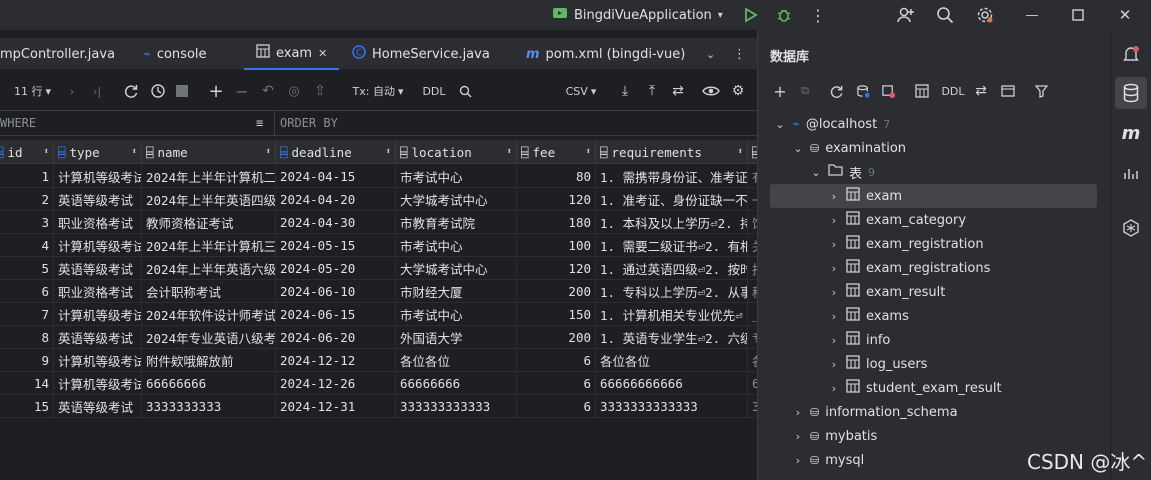 Image resolution: width=1151 pixels, height=480 pixels. I want to click on cell-deadline: 2024-05-20, so click(336, 268).